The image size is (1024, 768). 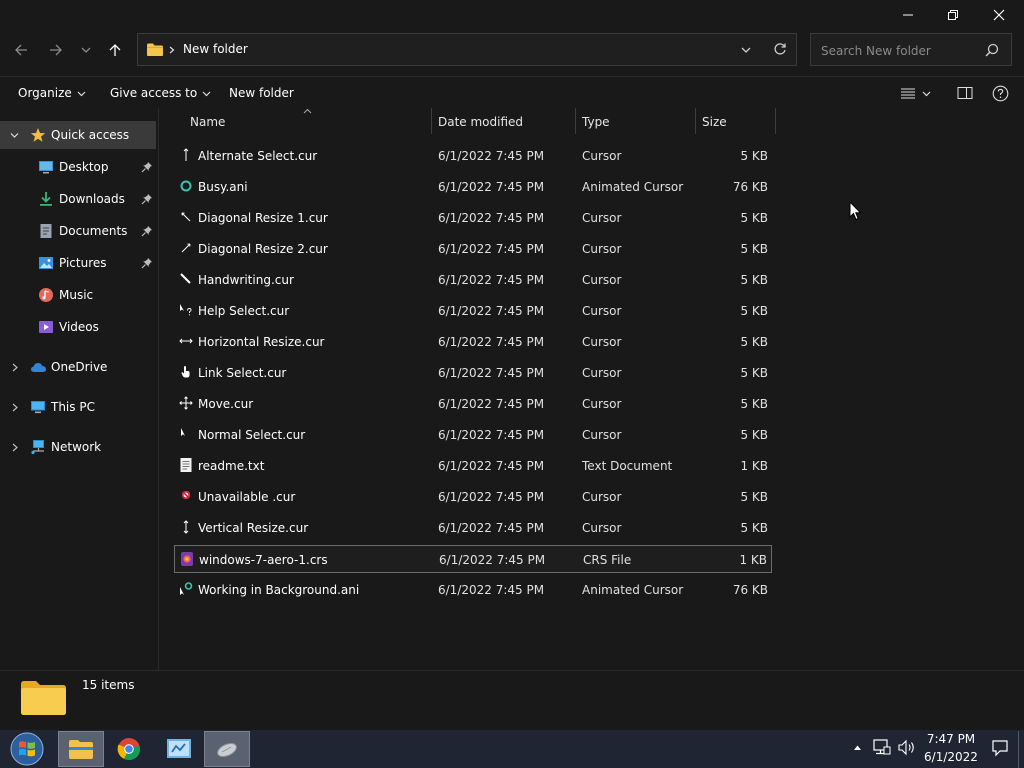 I want to click on back-button, so click(x=21, y=50).